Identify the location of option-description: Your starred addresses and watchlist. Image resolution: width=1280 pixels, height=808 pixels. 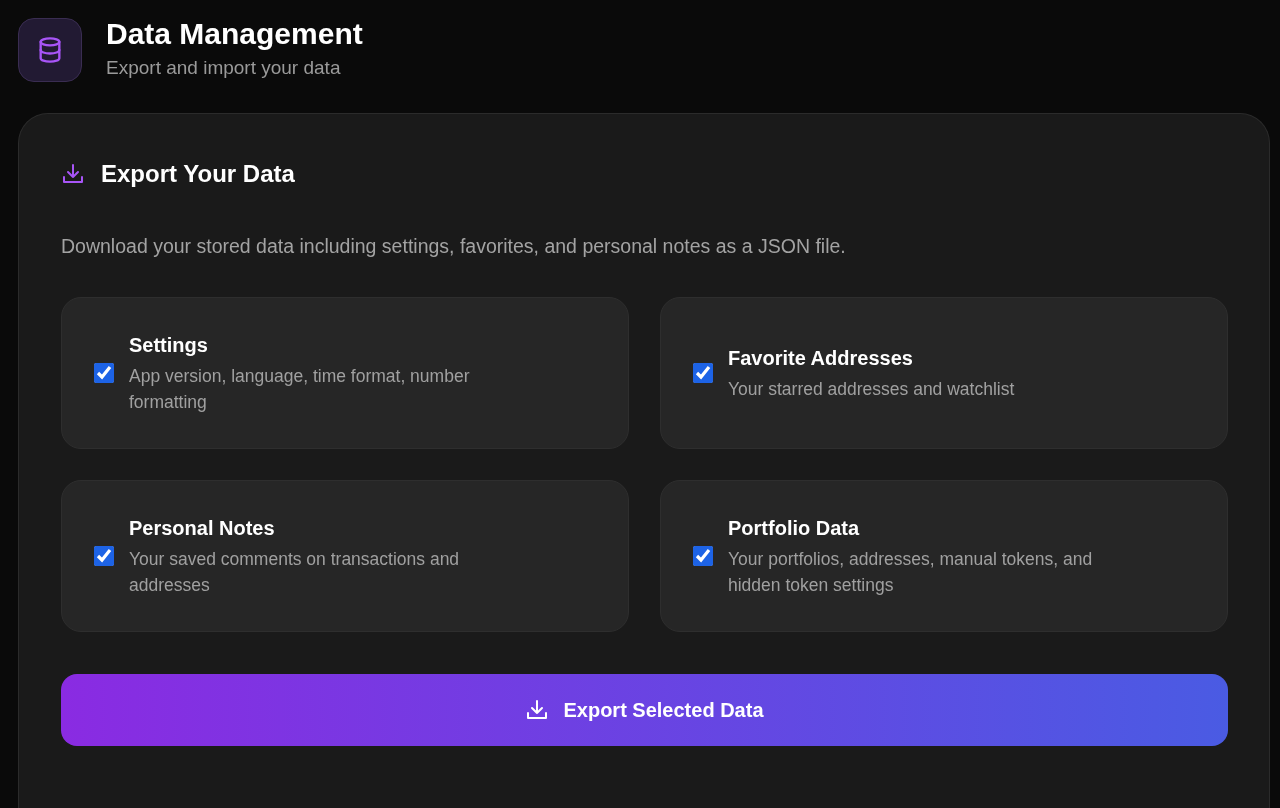
(871, 390).